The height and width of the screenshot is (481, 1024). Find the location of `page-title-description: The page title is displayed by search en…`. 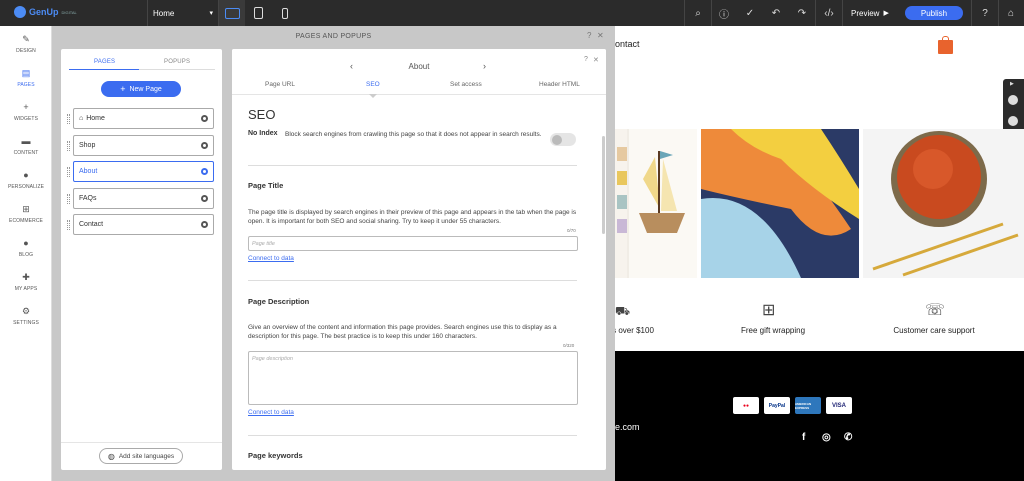

page-title-description: The page title is displayed by search en… is located at coordinates (412, 217).